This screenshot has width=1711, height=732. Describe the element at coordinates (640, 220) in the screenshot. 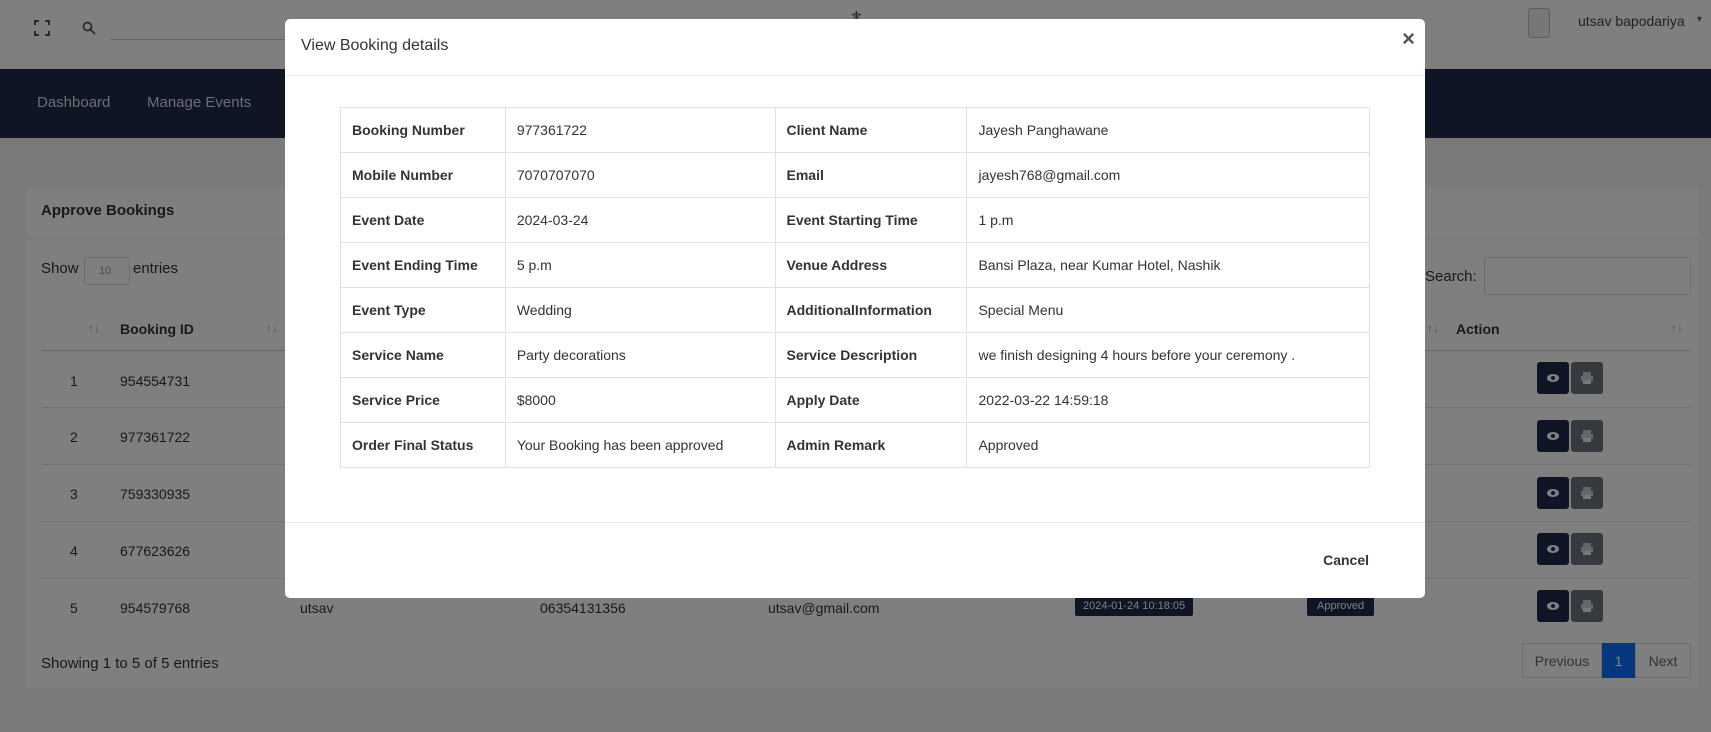

I see `detail-value: 2024-03-24` at that location.